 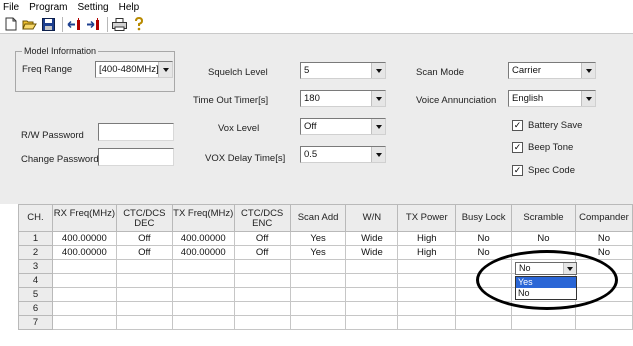 What do you see at coordinates (92, 7) in the screenshot?
I see `menu-setting: Setting` at bounding box center [92, 7].